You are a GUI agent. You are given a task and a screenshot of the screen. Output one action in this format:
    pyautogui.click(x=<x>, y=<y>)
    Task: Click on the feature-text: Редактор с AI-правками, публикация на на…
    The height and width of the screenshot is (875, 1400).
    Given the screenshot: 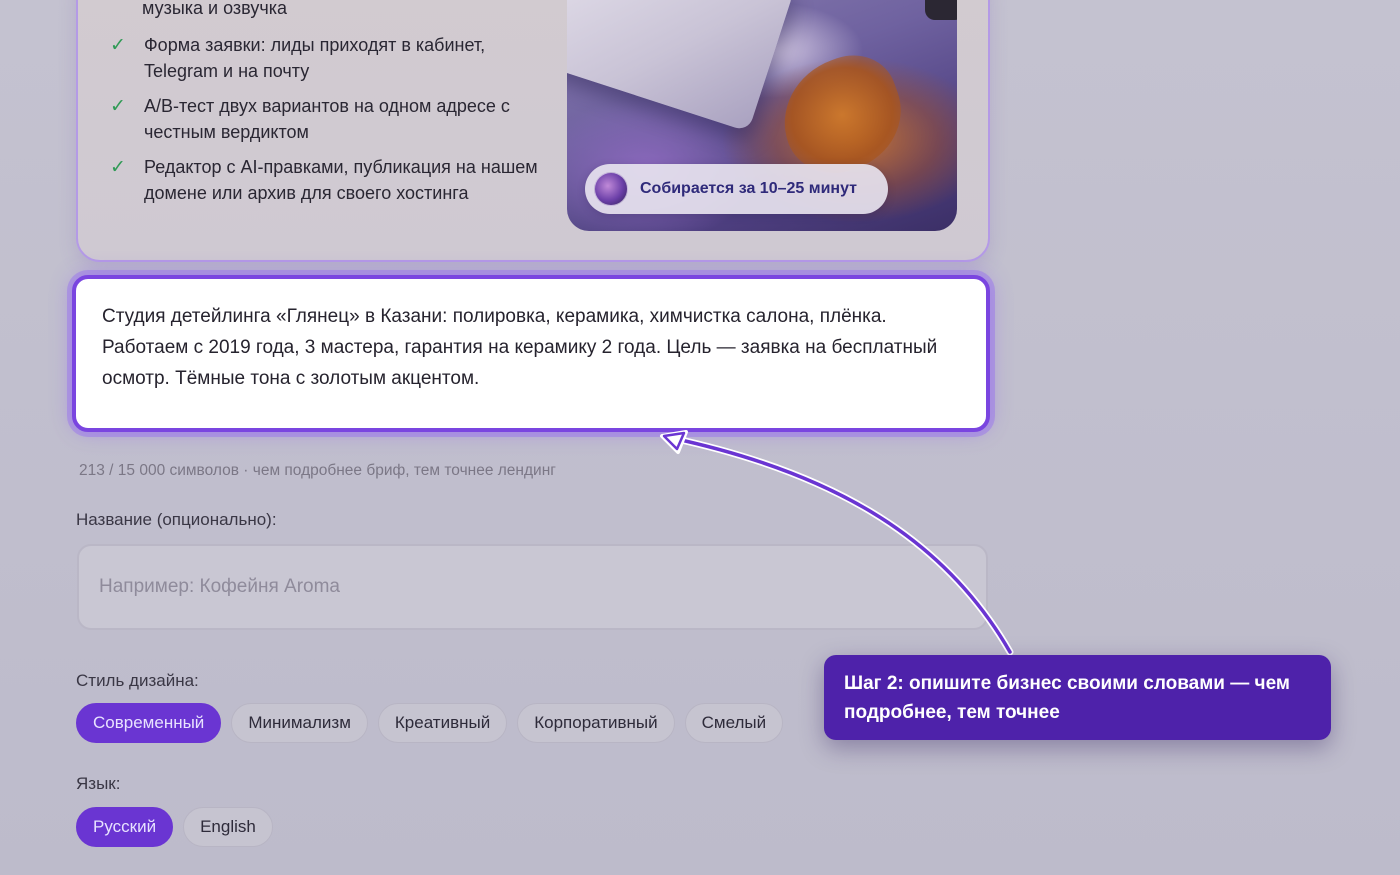 What is the action you would take?
    pyautogui.click(x=341, y=180)
    